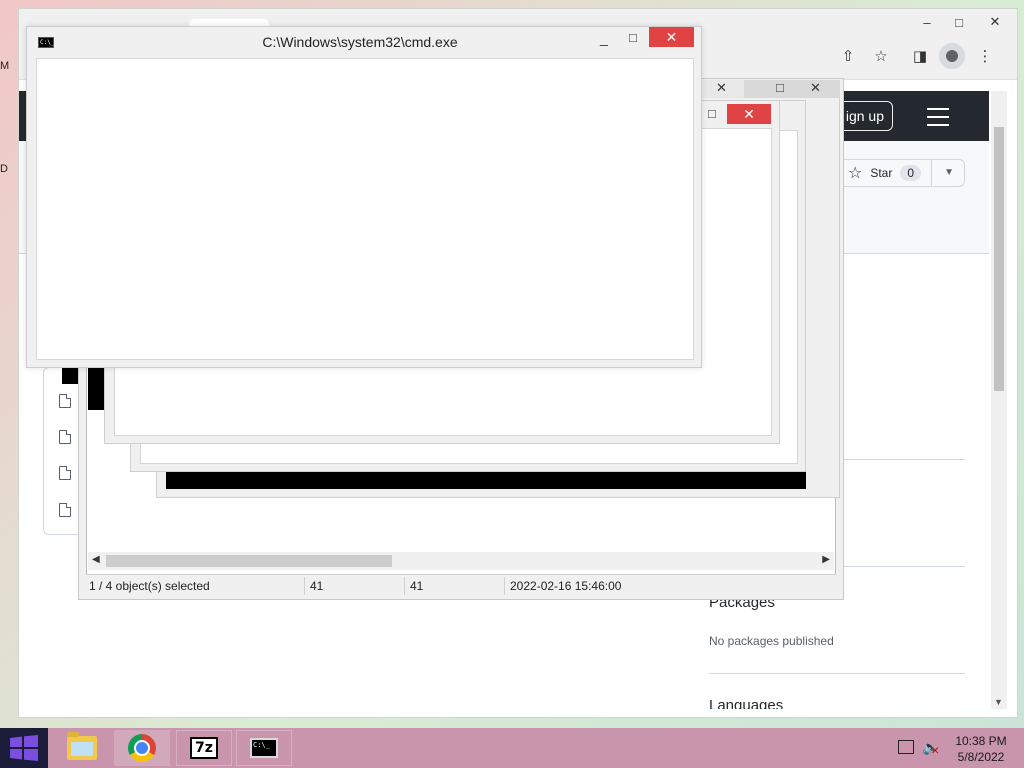 The height and width of the screenshot is (768, 1024). I want to click on desktop-icon-label: M, so click(5, 66).